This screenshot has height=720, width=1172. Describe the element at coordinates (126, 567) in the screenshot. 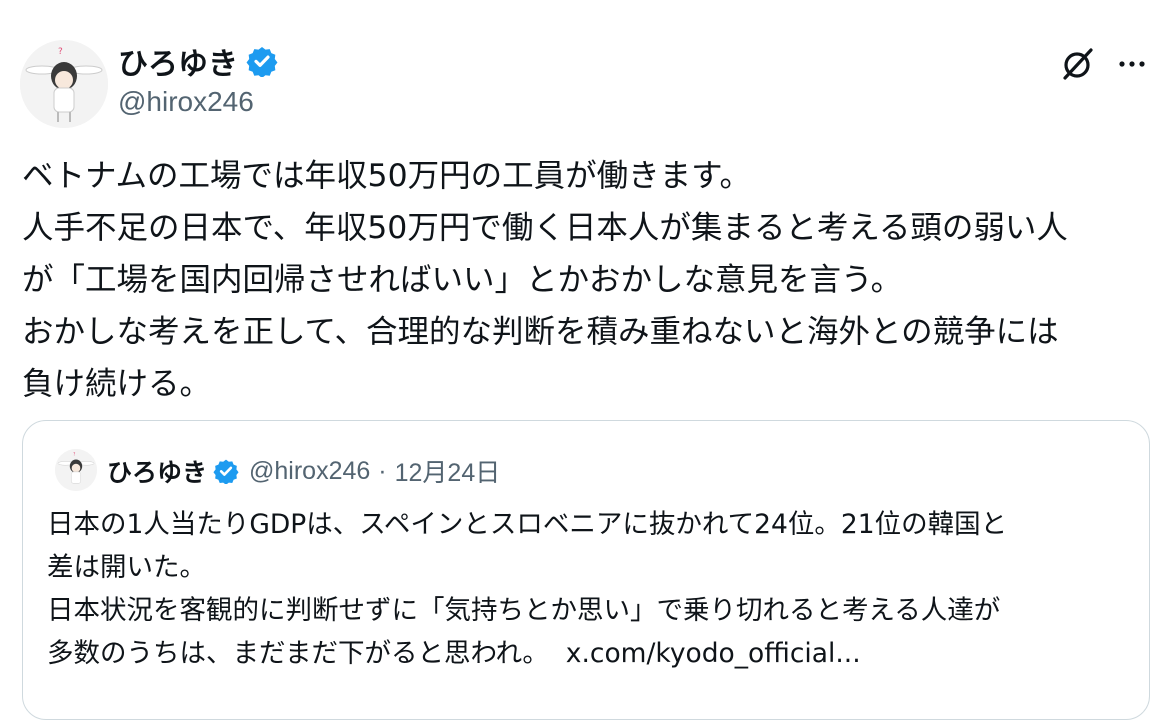

I see `quote-line: 差は開いた。` at that location.